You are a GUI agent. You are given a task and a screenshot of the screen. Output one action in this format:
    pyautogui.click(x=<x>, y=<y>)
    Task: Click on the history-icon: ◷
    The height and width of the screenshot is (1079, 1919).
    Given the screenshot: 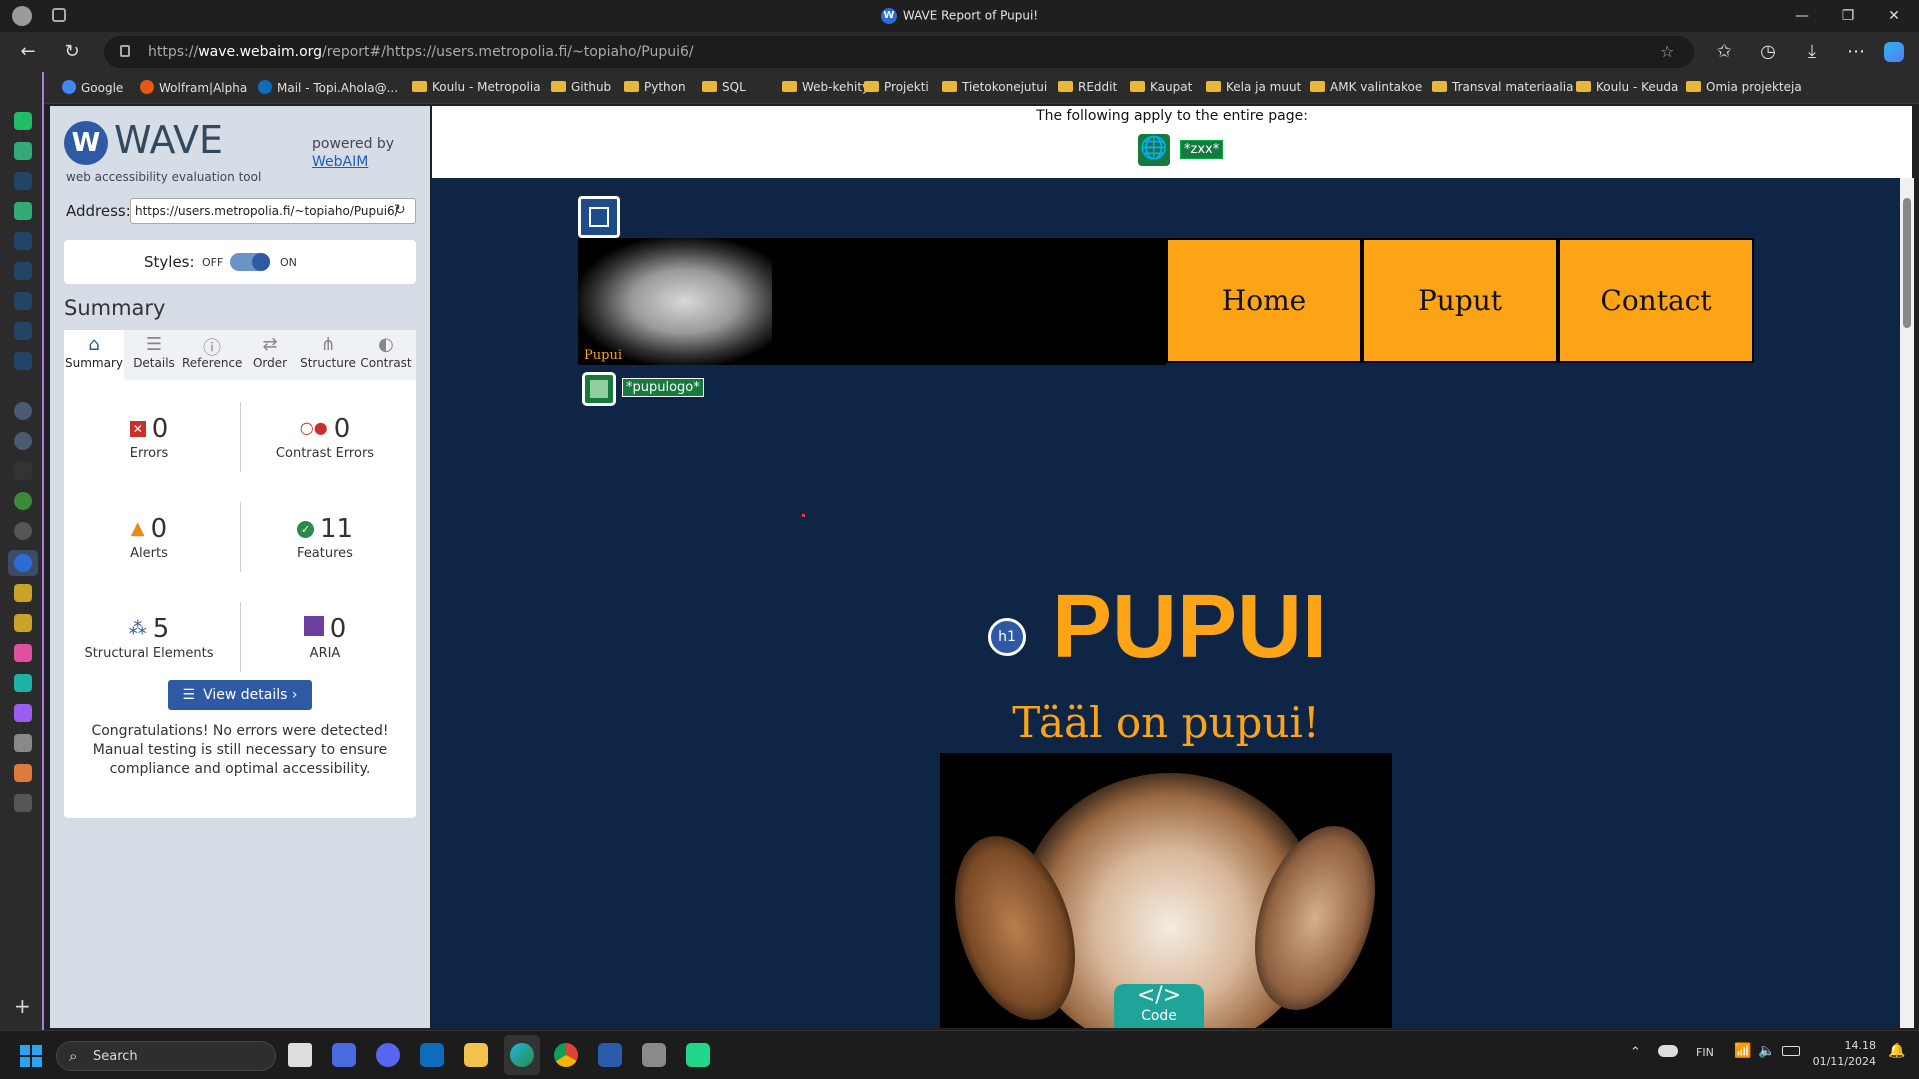 What is the action you would take?
    pyautogui.click(x=1768, y=52)
    